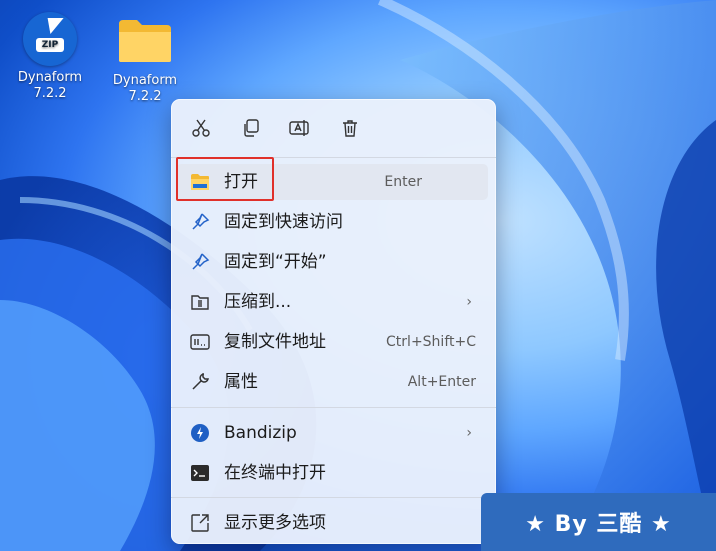 The height and width of the screenshot is (551, 716). I want to click on wrench-icon, so click(200, 382).